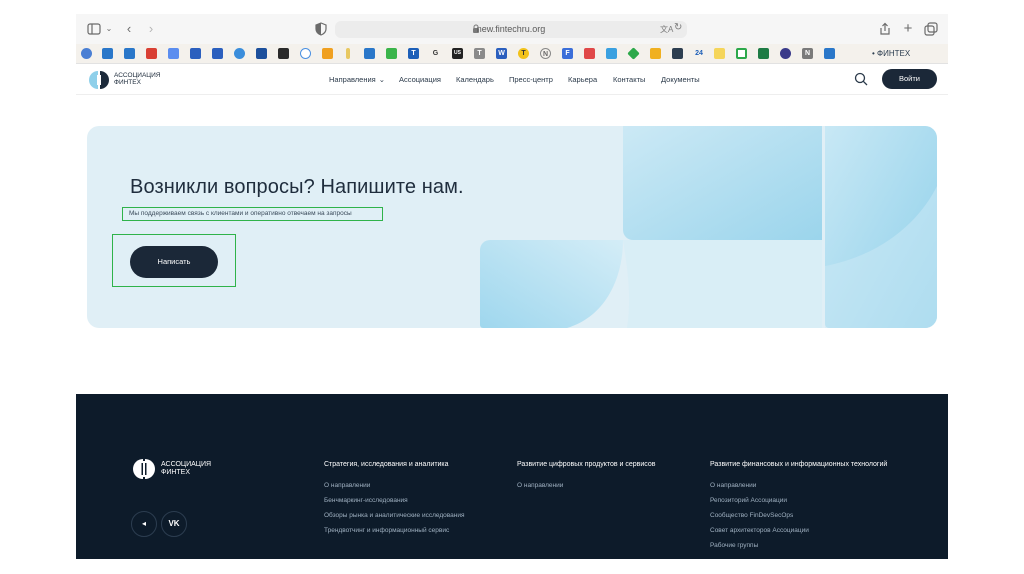  Describe the element at coordinates (391, 53) in the screenshot. I see `bookmark-vee-icon` at that location.